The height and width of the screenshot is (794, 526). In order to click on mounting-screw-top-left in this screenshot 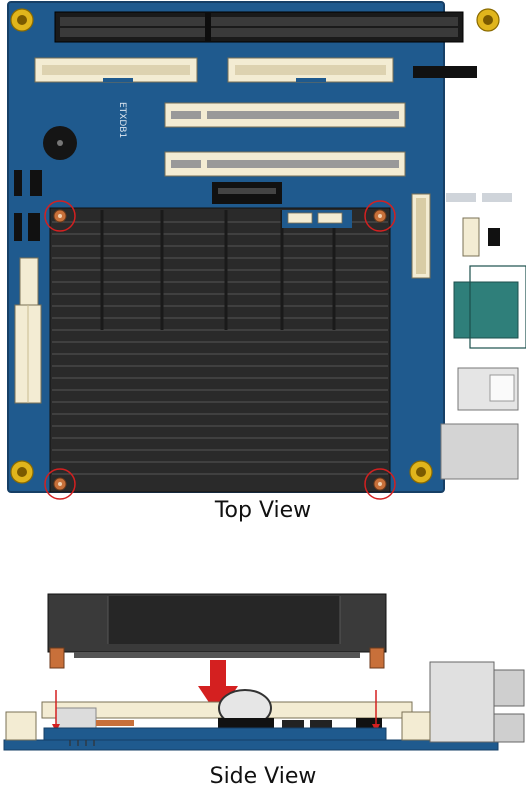, I will do `click(22, 20)`.